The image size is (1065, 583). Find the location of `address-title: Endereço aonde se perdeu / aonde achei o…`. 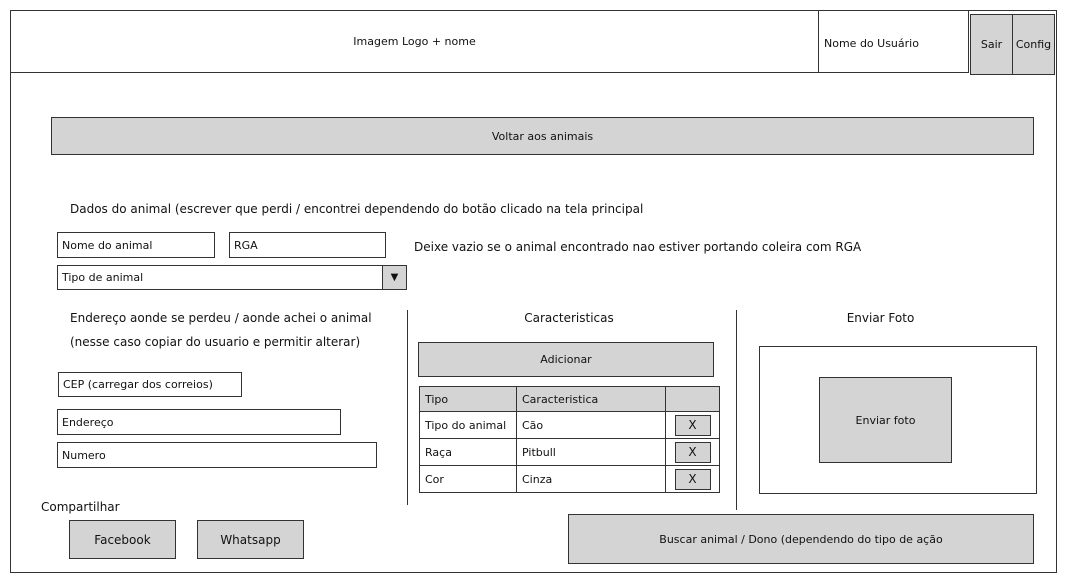

address-title: Endereço aonde se perdeu / aonde achei o… is located at coordinates (221, 318).